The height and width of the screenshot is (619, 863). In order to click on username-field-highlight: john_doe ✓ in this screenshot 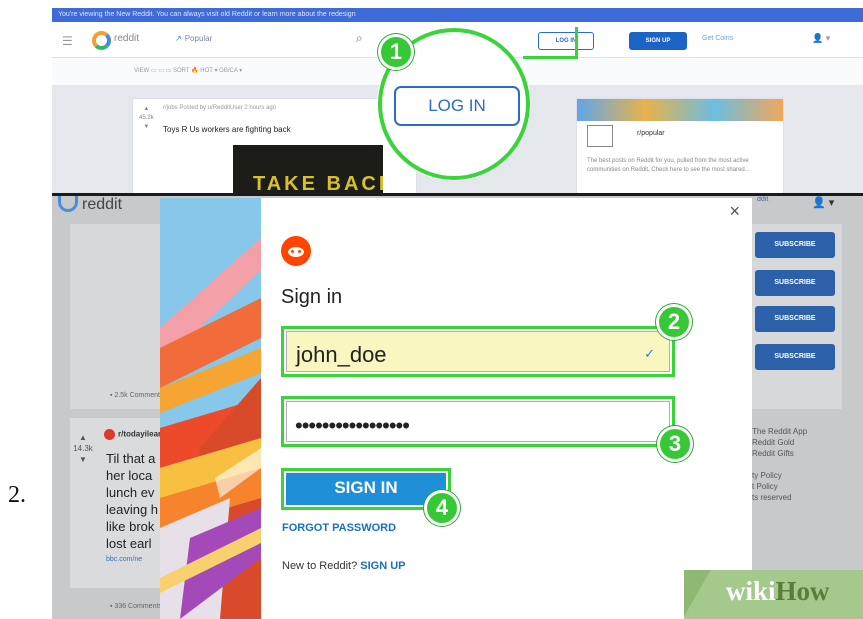, I will do `click(478, 351)`.